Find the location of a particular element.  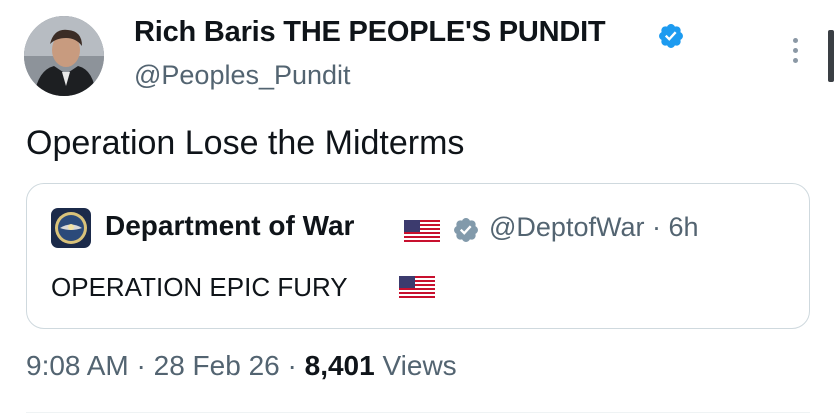

quoted-author-name: Department of War is located at coordinates (229, 226).